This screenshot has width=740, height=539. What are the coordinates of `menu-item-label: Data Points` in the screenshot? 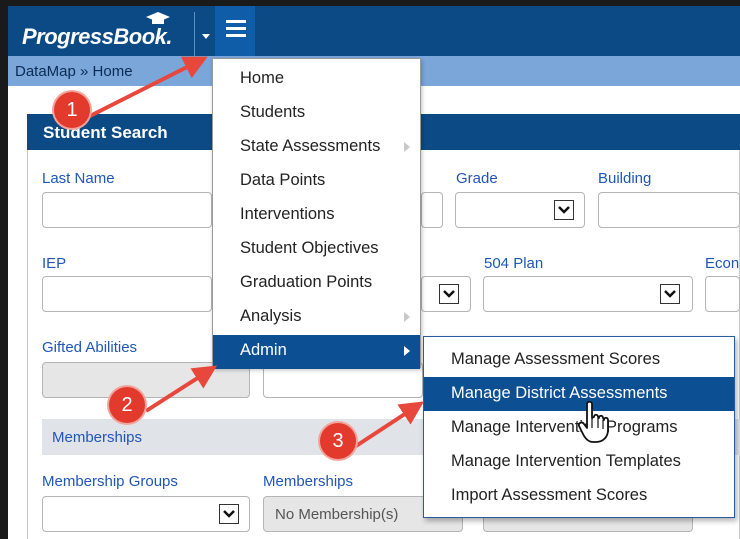 It's located at (283, 180).